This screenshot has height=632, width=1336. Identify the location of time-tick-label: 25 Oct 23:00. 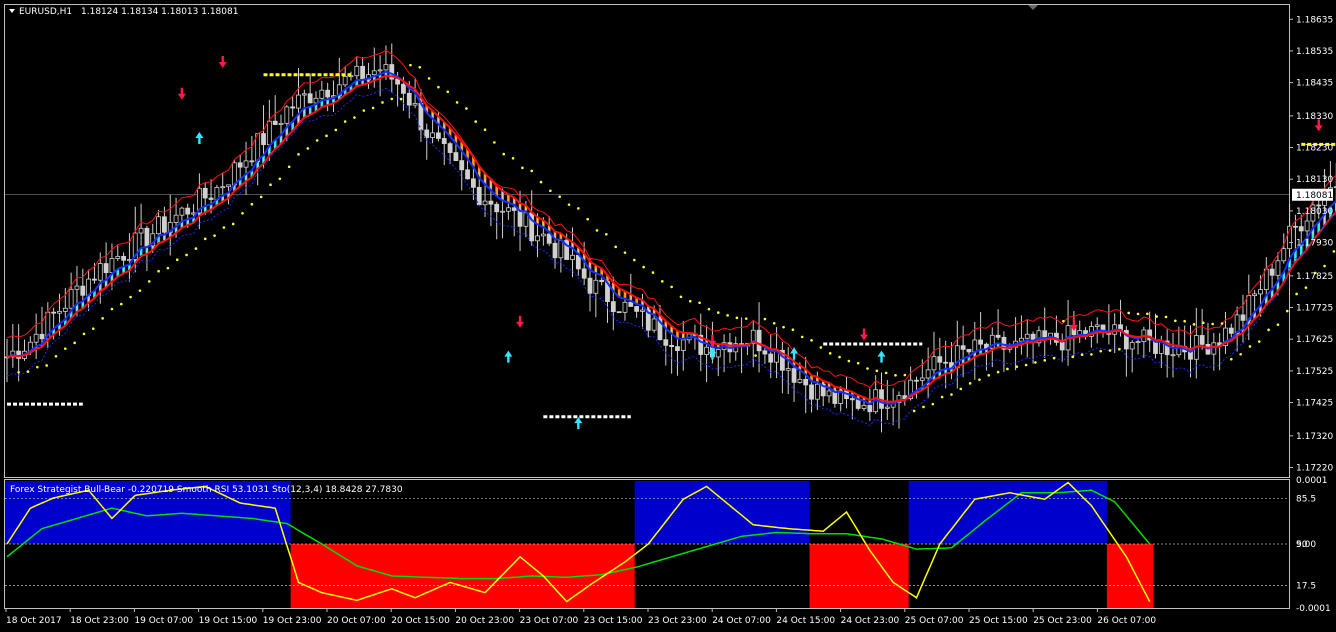
(1062, 621).